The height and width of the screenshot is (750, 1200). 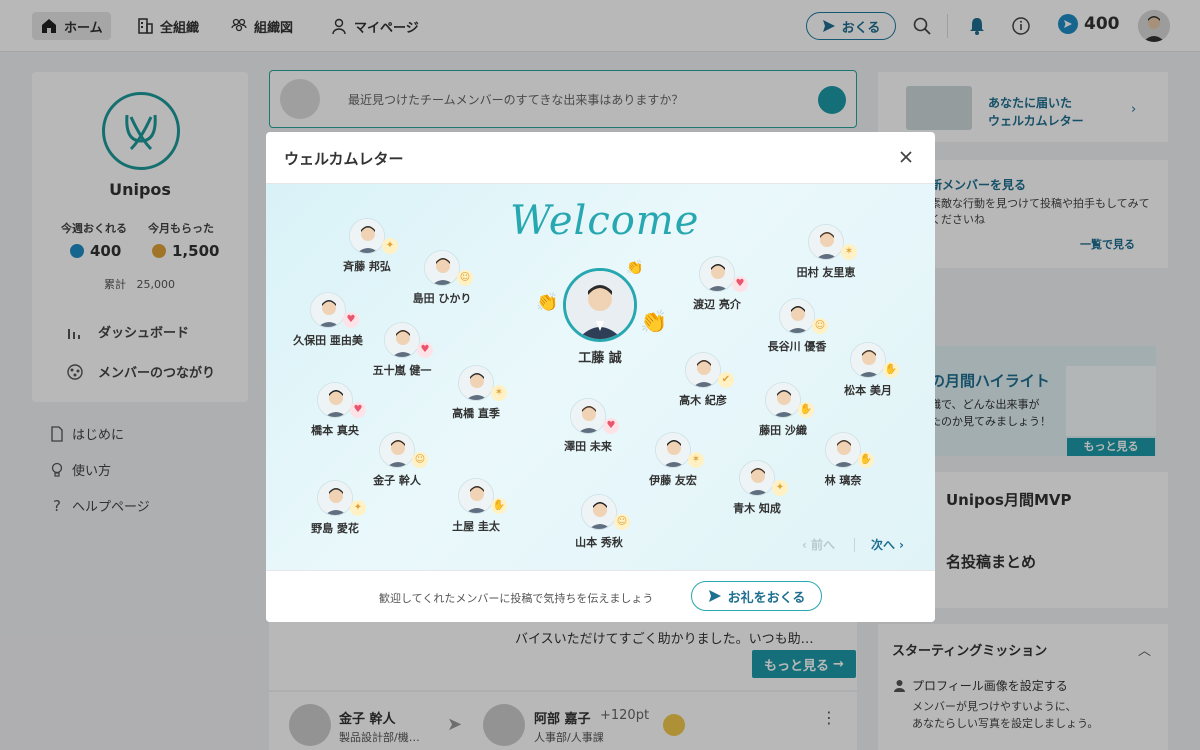 I want to click on welcome-member: ✋ 林 璃奈, so click(x=843, y=460).